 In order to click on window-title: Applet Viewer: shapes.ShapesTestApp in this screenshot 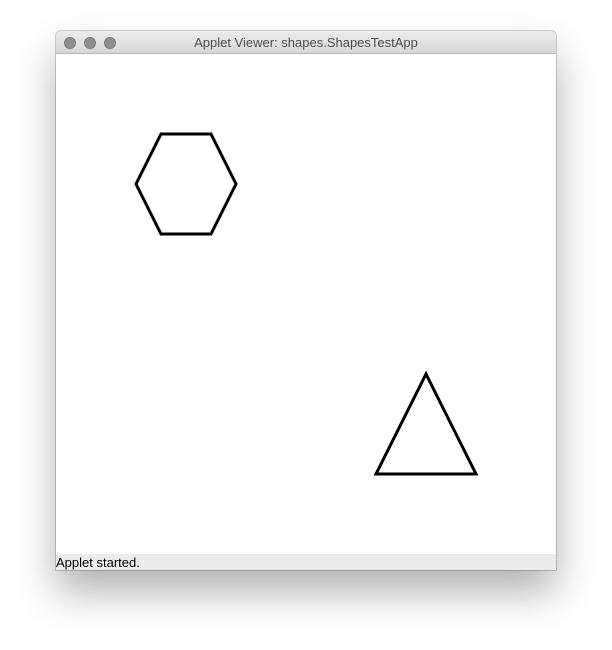, I will do `click(306, 42)`.